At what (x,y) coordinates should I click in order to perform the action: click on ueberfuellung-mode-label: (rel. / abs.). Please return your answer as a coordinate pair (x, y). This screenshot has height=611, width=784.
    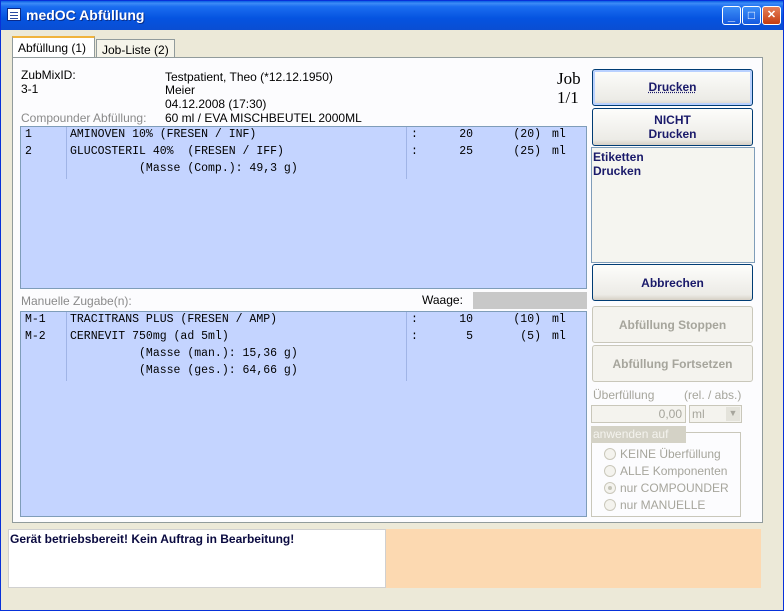
    Looking at the image, I should click on (713, 395).